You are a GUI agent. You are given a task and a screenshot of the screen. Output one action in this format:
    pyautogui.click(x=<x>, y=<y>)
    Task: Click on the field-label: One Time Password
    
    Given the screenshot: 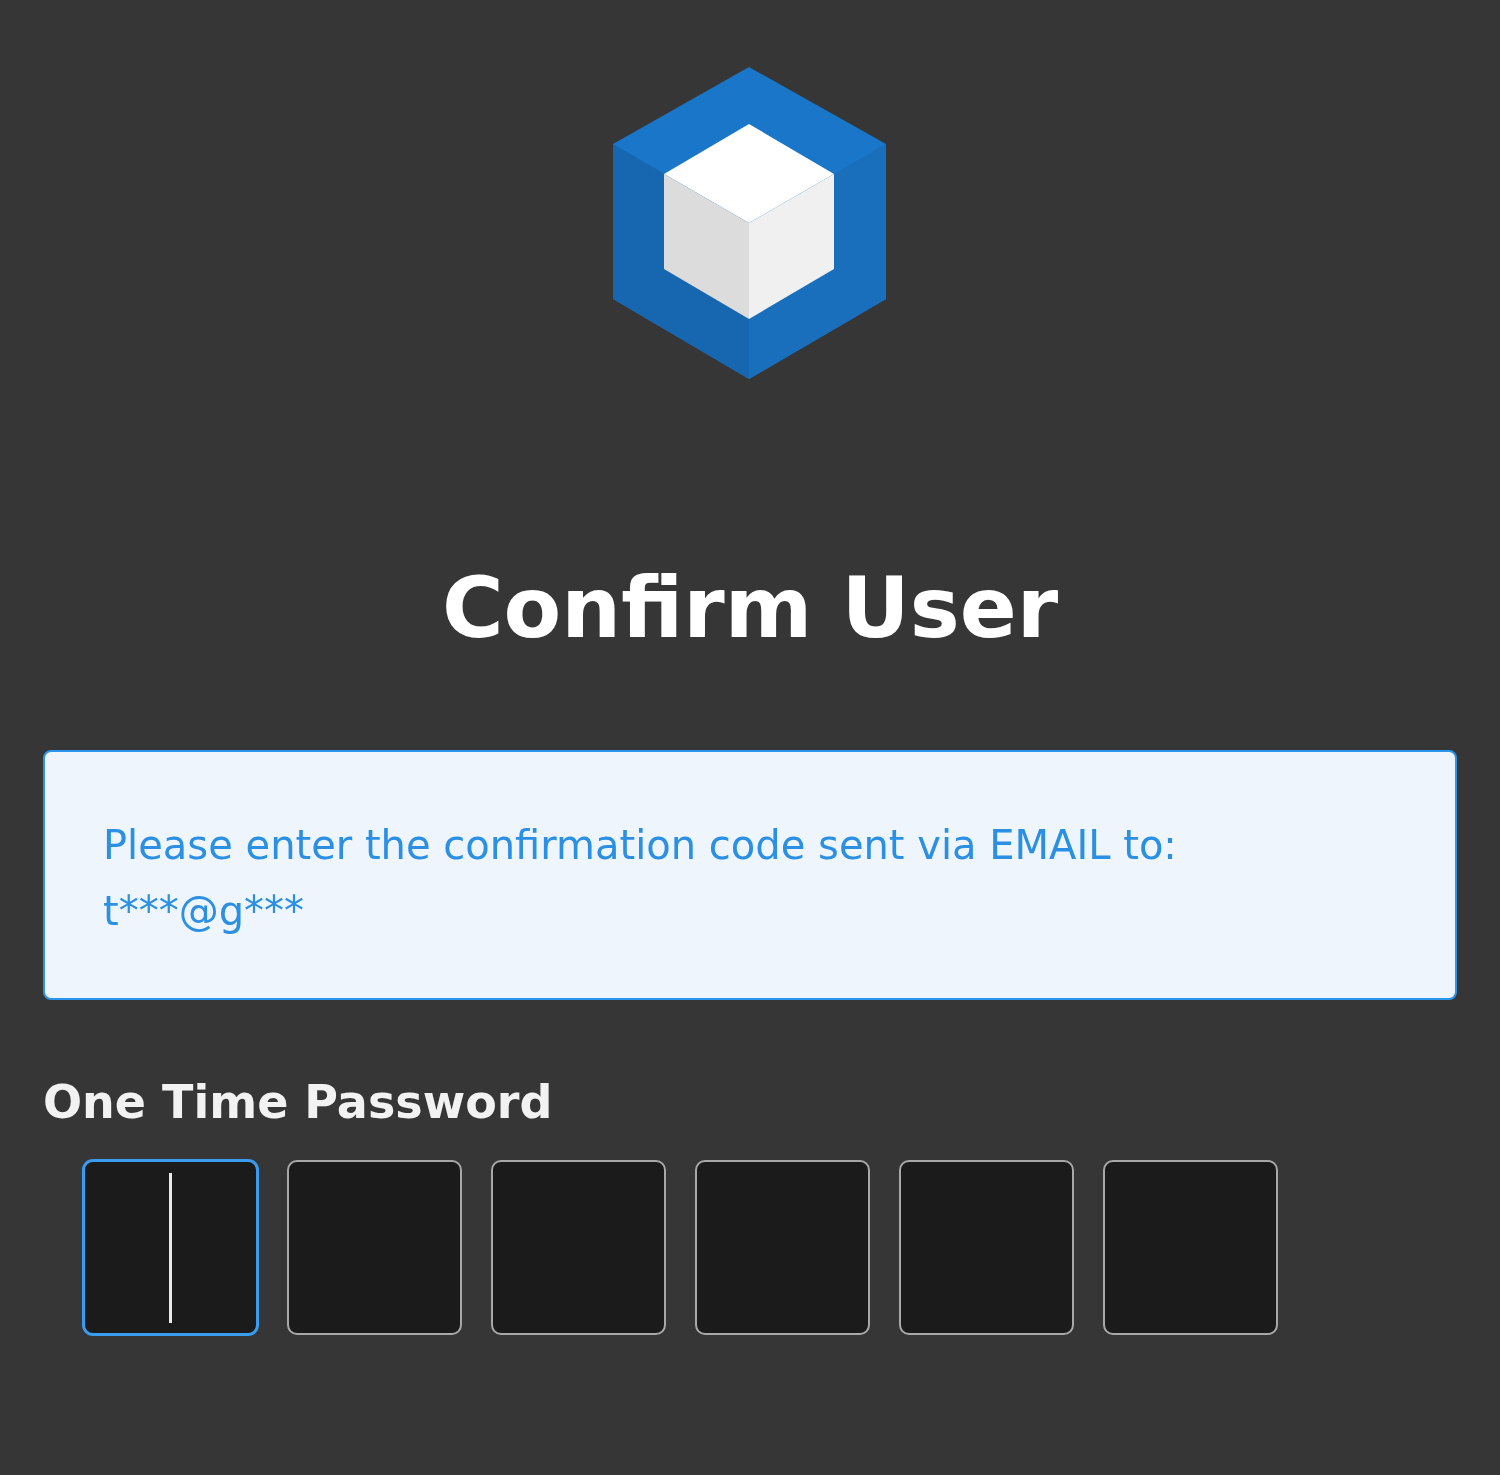 What is the action you would take?
    pyautogui.click(x=298, y=1102)
    